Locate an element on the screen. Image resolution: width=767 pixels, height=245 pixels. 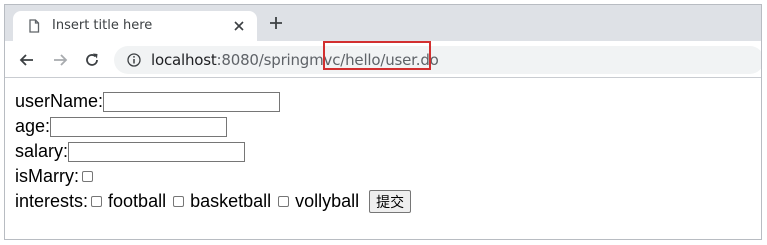
submit-button: 提交 is located at coordinates (390, 201).